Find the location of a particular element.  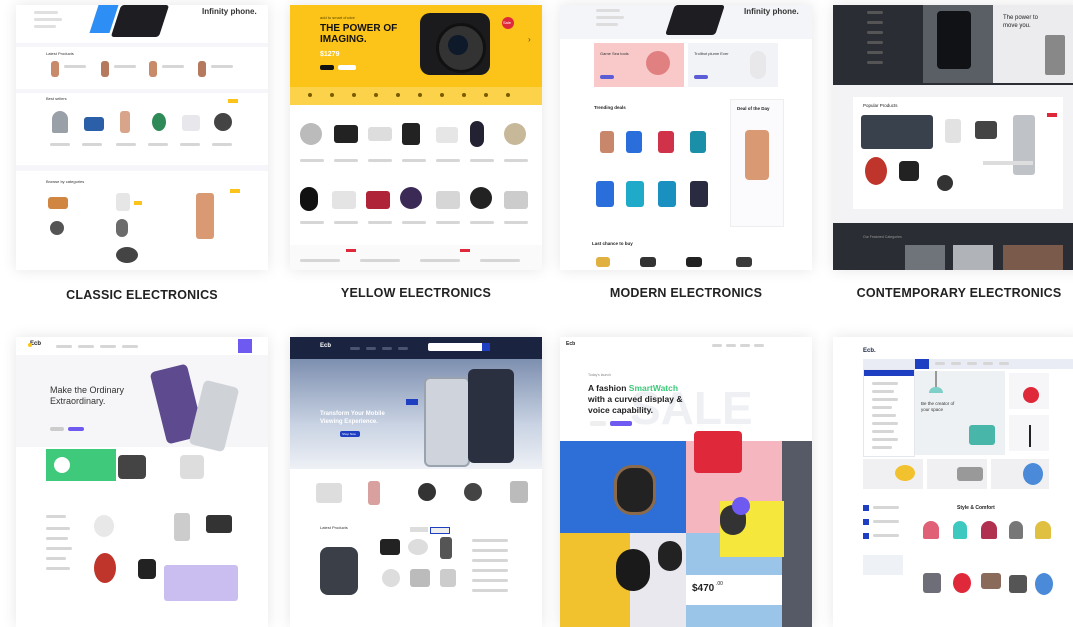

product-grid is located at coordinates (142, 567).